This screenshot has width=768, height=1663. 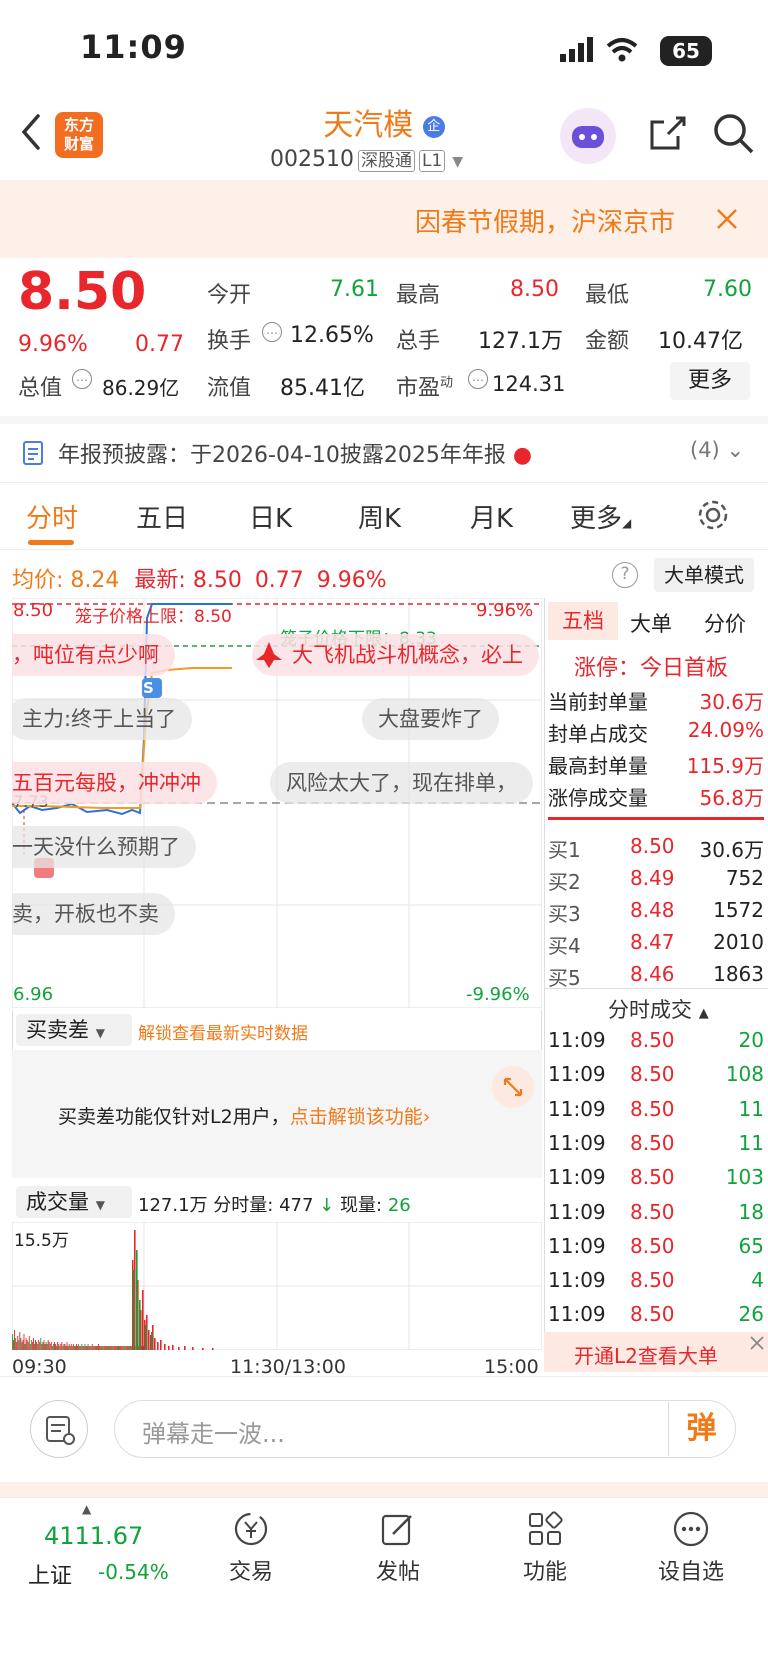 What do you see at coordinates (656, 1181) in the screenshot?
I see `trade-row: 11:09 8.50 103` at bounding box center [656, 1181].